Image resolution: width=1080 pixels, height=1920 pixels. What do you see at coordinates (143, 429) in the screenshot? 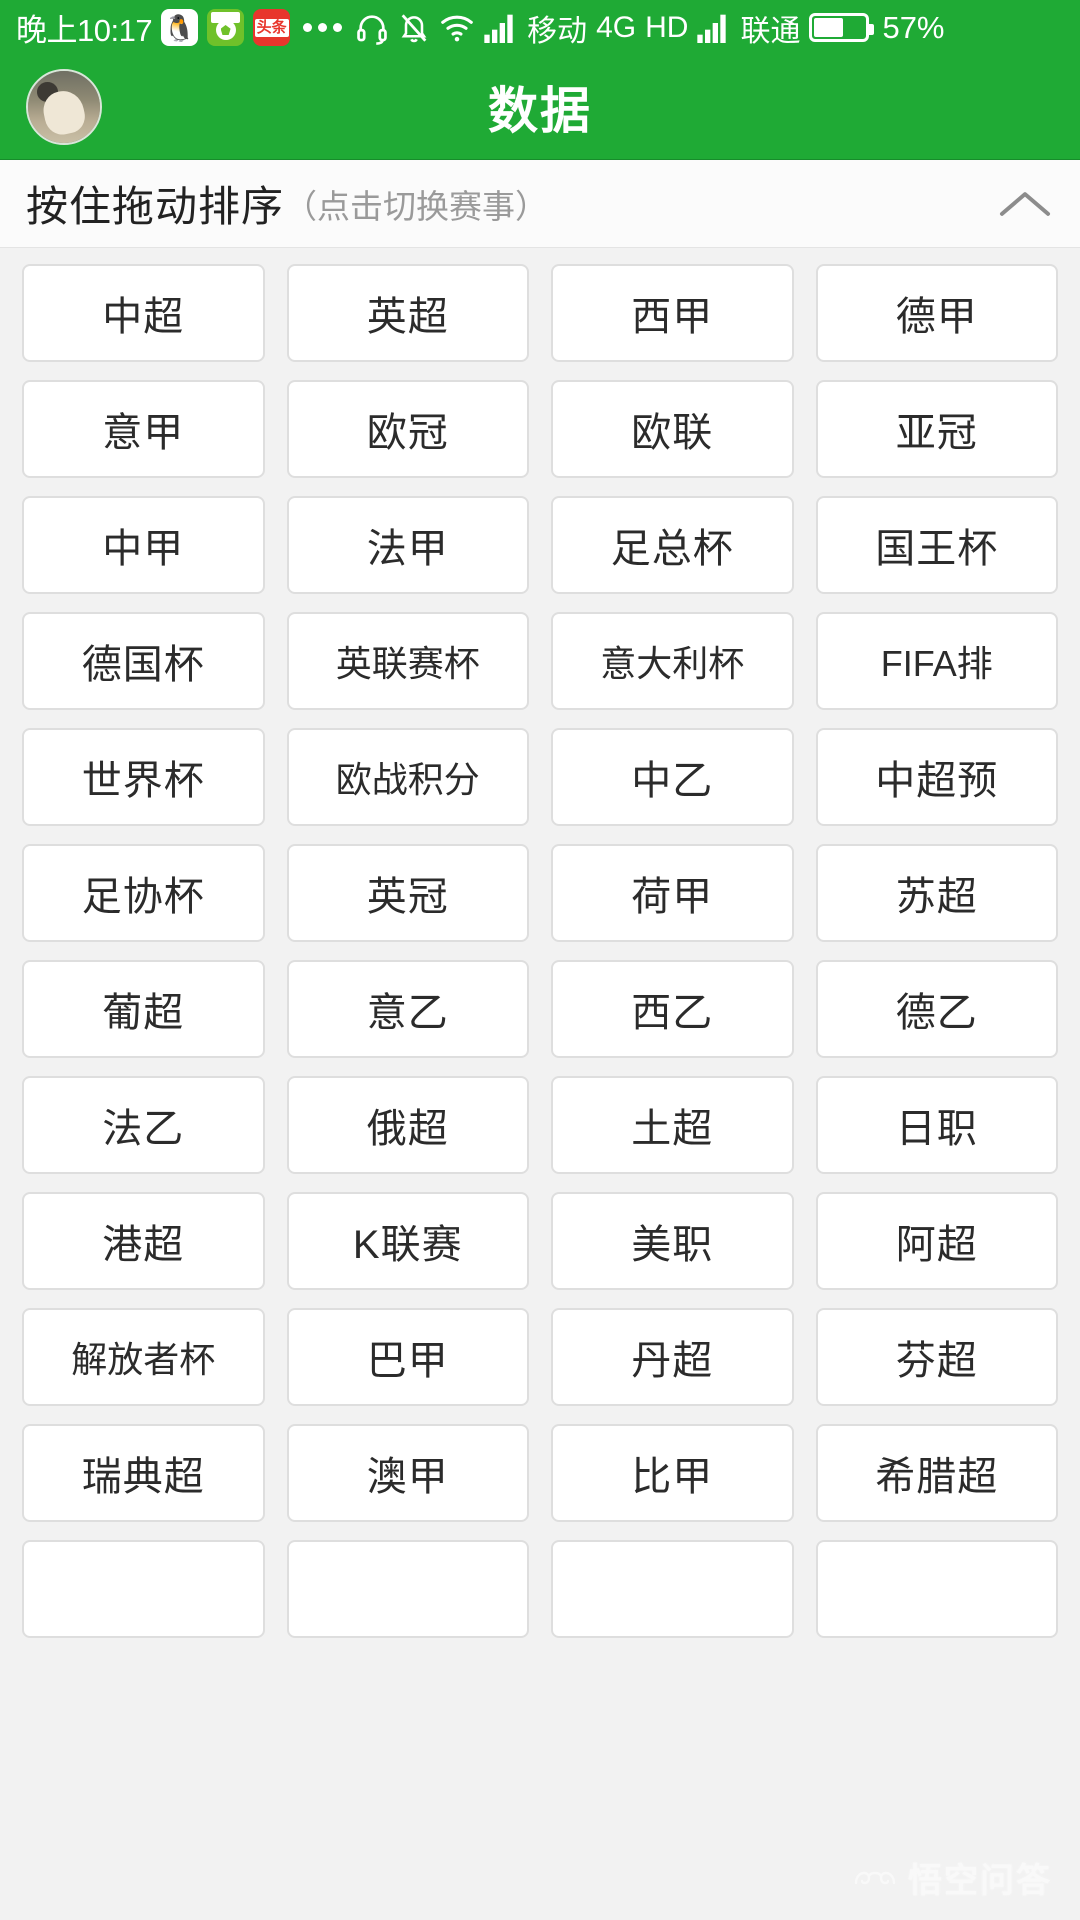
I see `league-cell: 意甲` at bounding box center [143, 429].